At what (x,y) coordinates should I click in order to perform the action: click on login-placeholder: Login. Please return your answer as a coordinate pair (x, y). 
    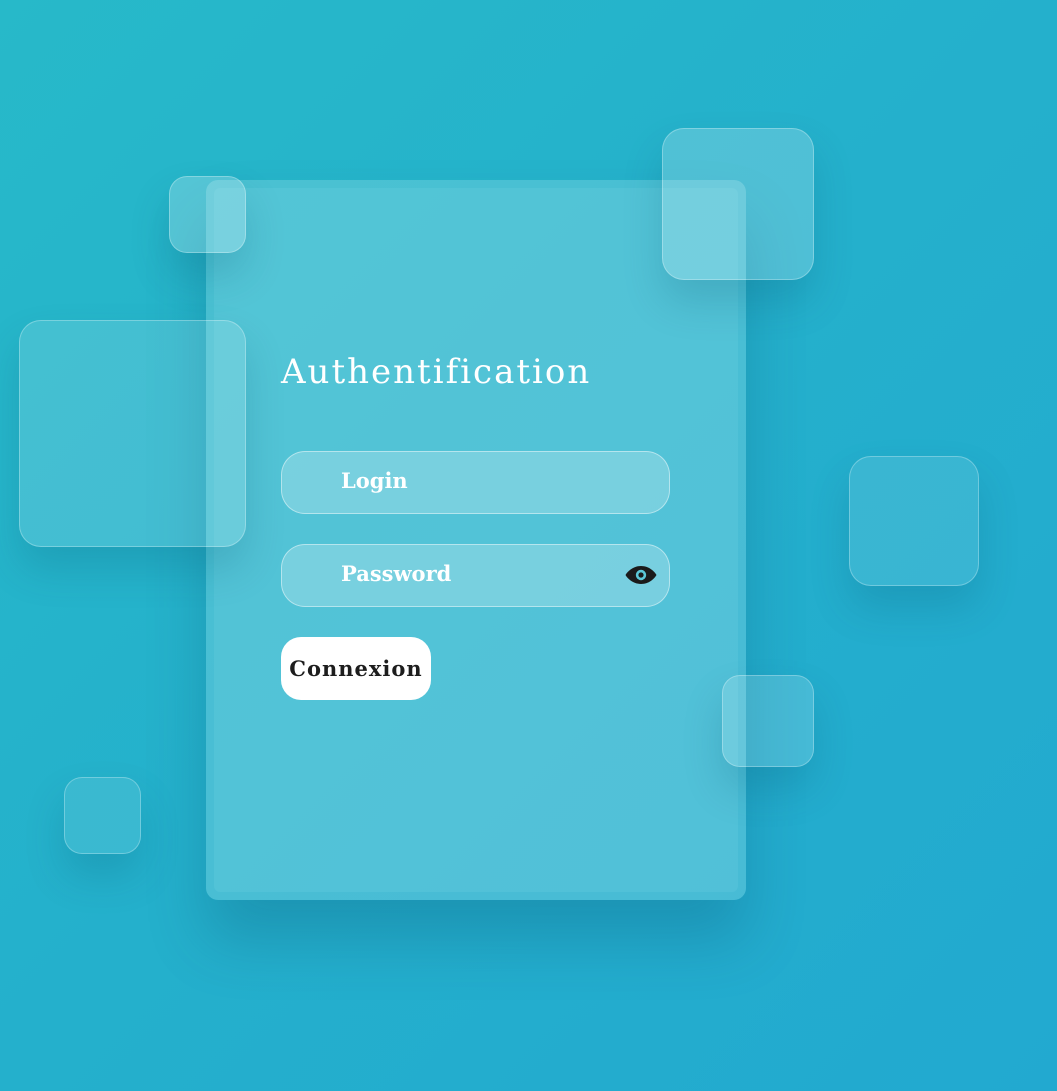
    Looking at the image, I should click on (374, 480).